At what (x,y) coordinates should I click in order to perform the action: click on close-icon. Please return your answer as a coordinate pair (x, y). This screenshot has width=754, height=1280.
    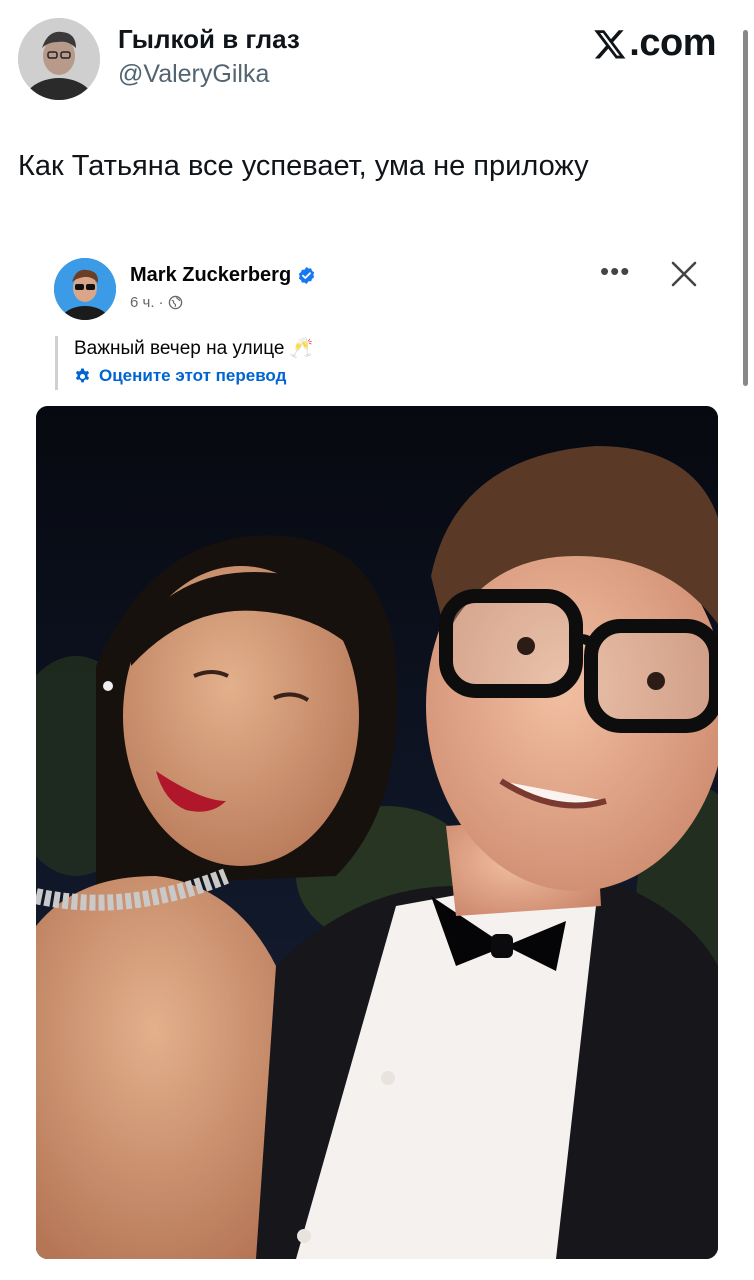
    Looking at the image, I should click on (684, 274).